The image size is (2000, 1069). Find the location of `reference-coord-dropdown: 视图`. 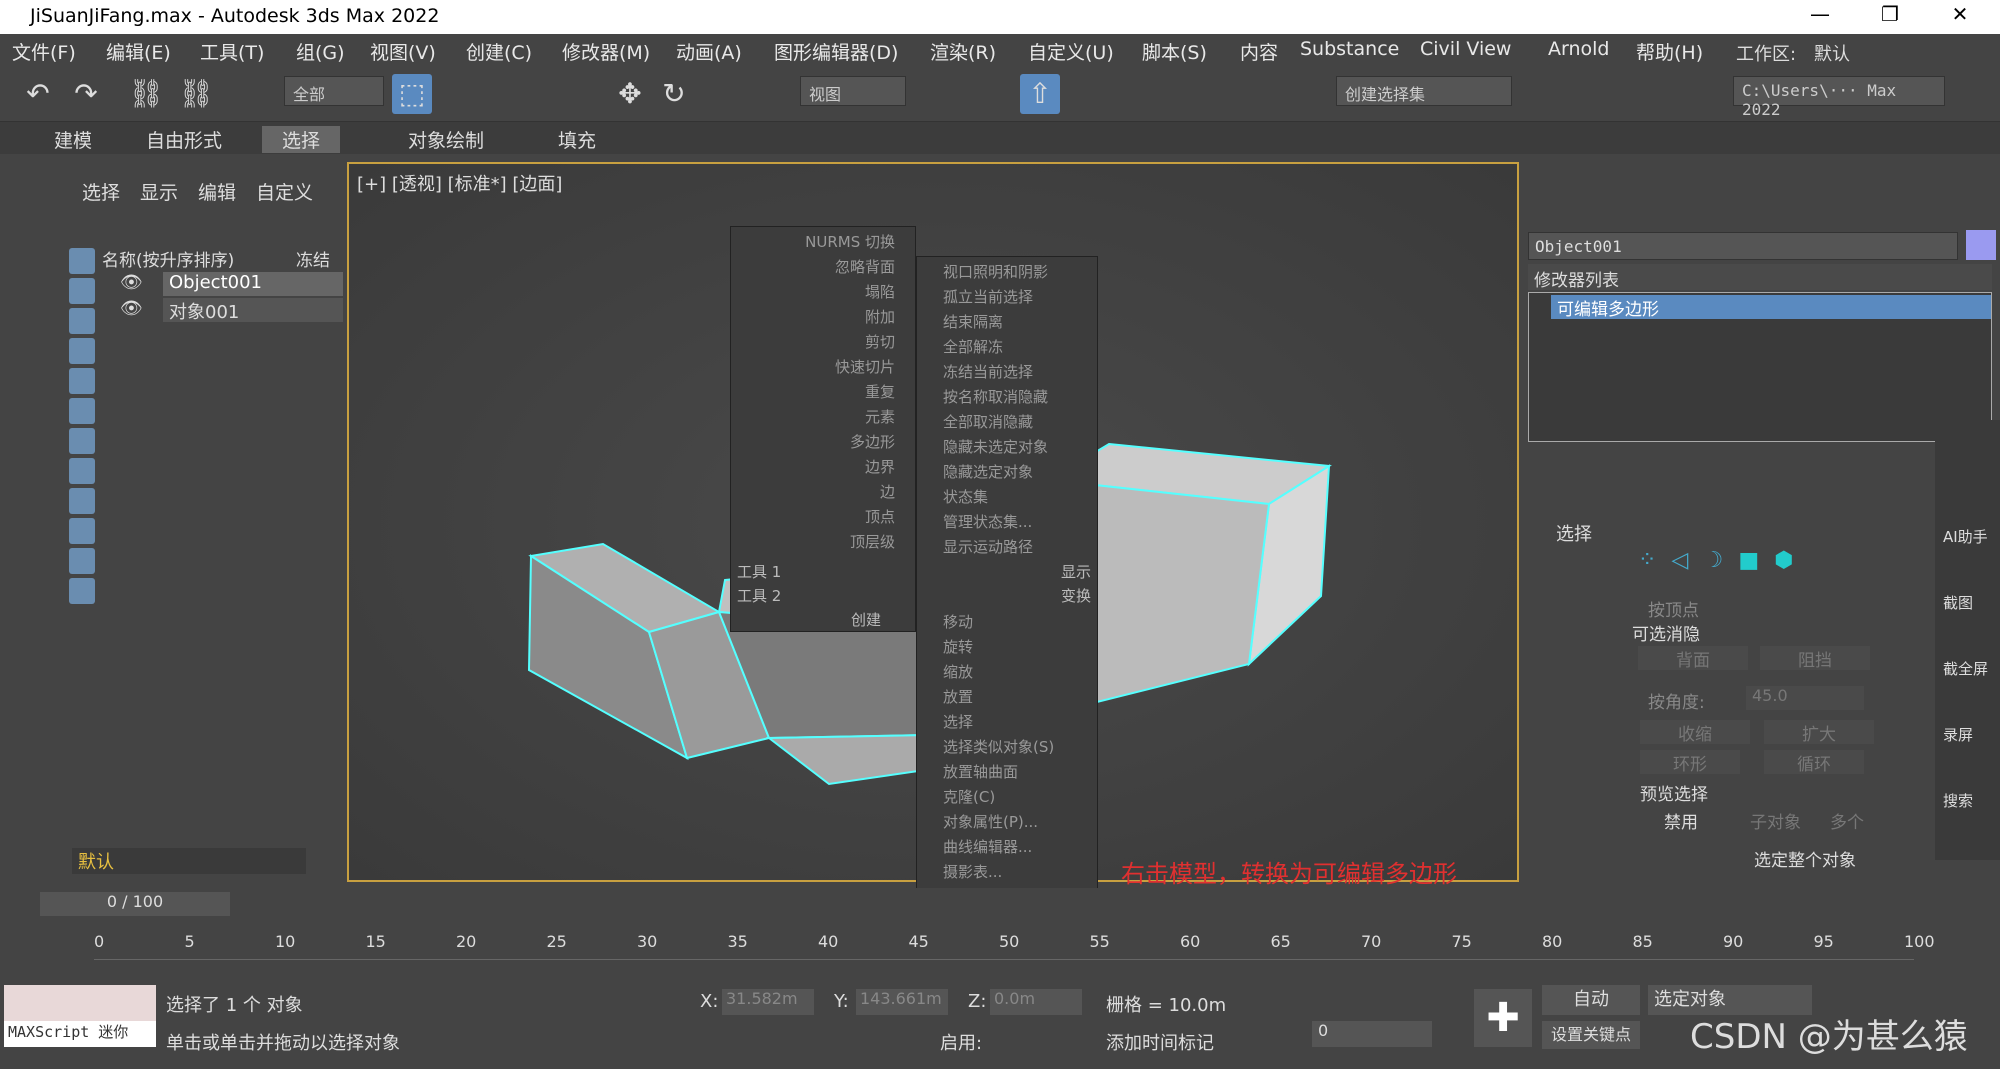

reference-coord-dropdown: 视图 is located at coordinates (853, 91).